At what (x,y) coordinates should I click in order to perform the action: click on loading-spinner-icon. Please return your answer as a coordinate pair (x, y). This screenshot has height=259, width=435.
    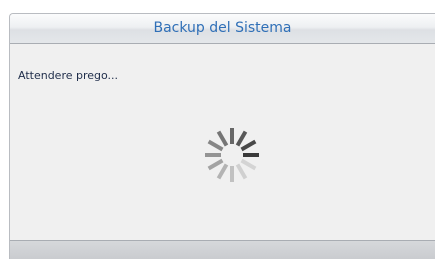
    Looking at the image, I should click on (232, 155).